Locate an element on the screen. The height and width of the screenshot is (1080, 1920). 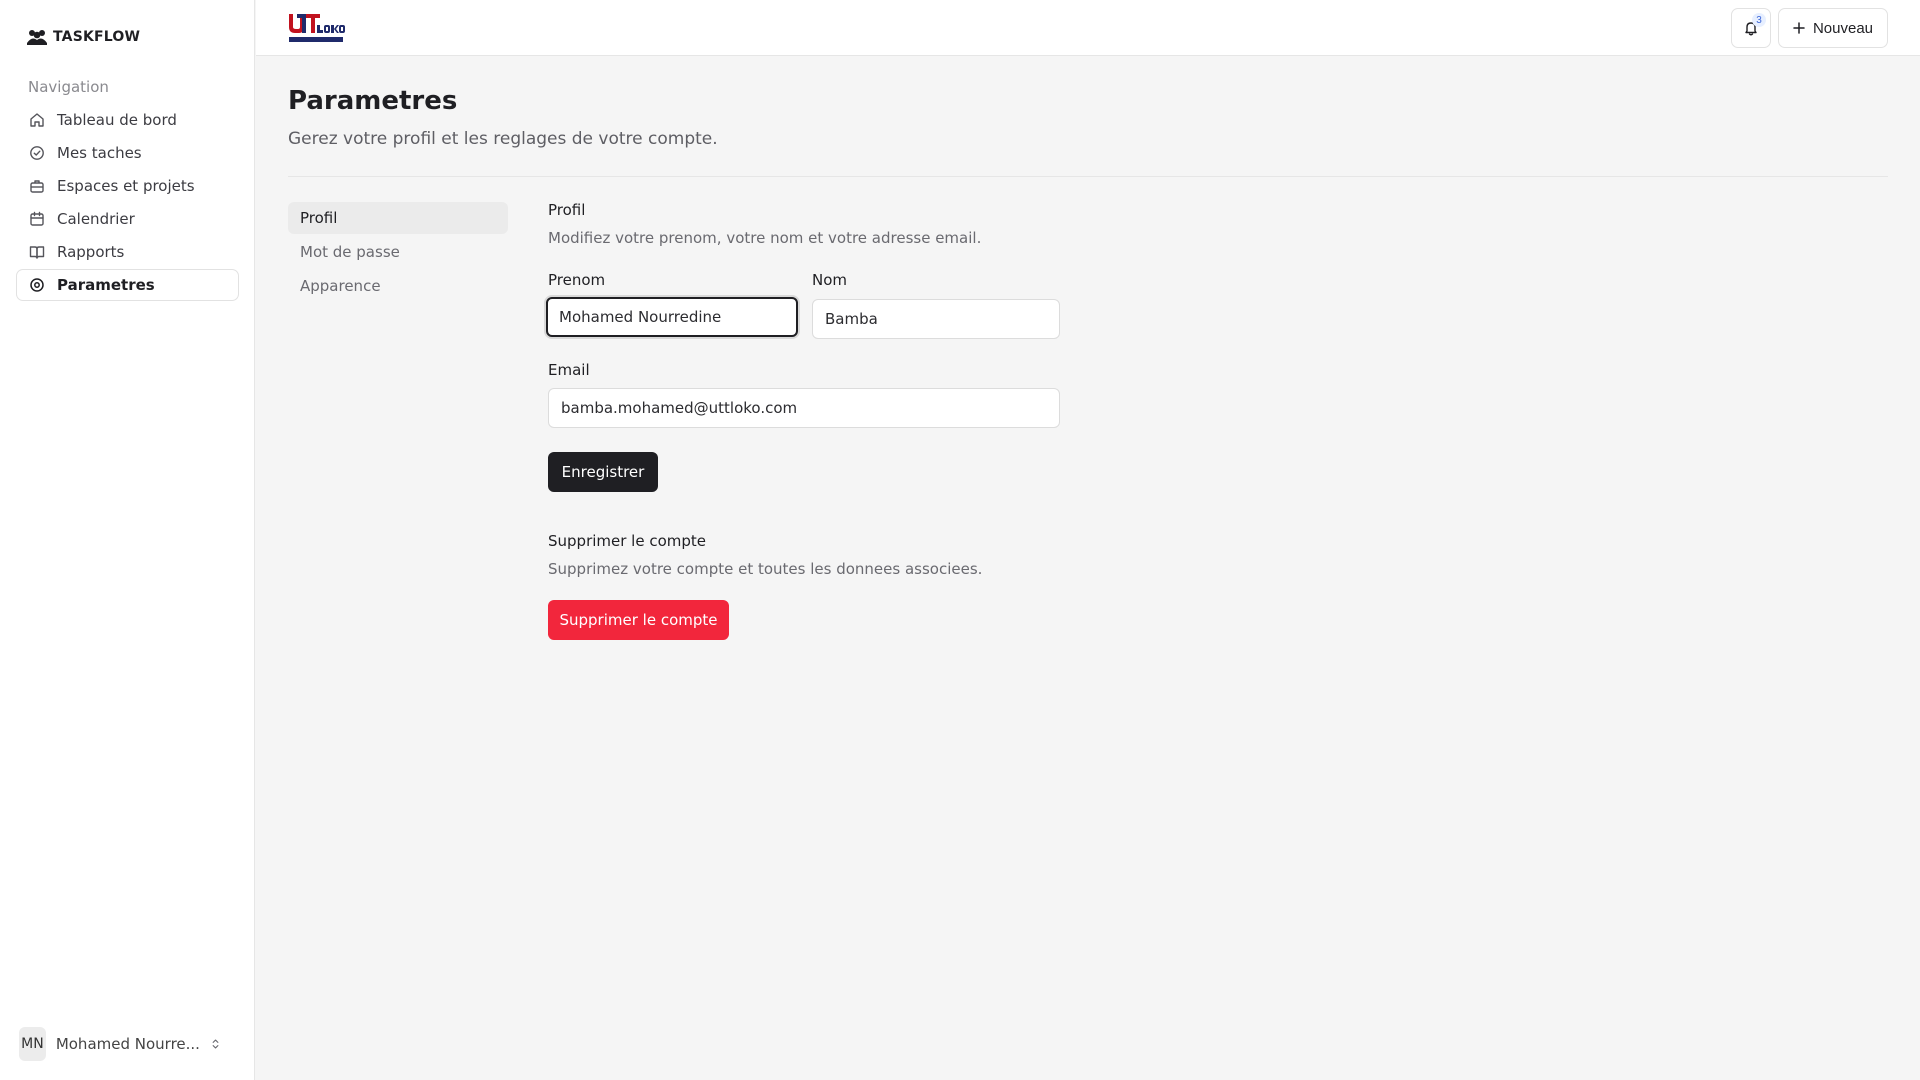
home-icon is located at coordinates (37, 120).